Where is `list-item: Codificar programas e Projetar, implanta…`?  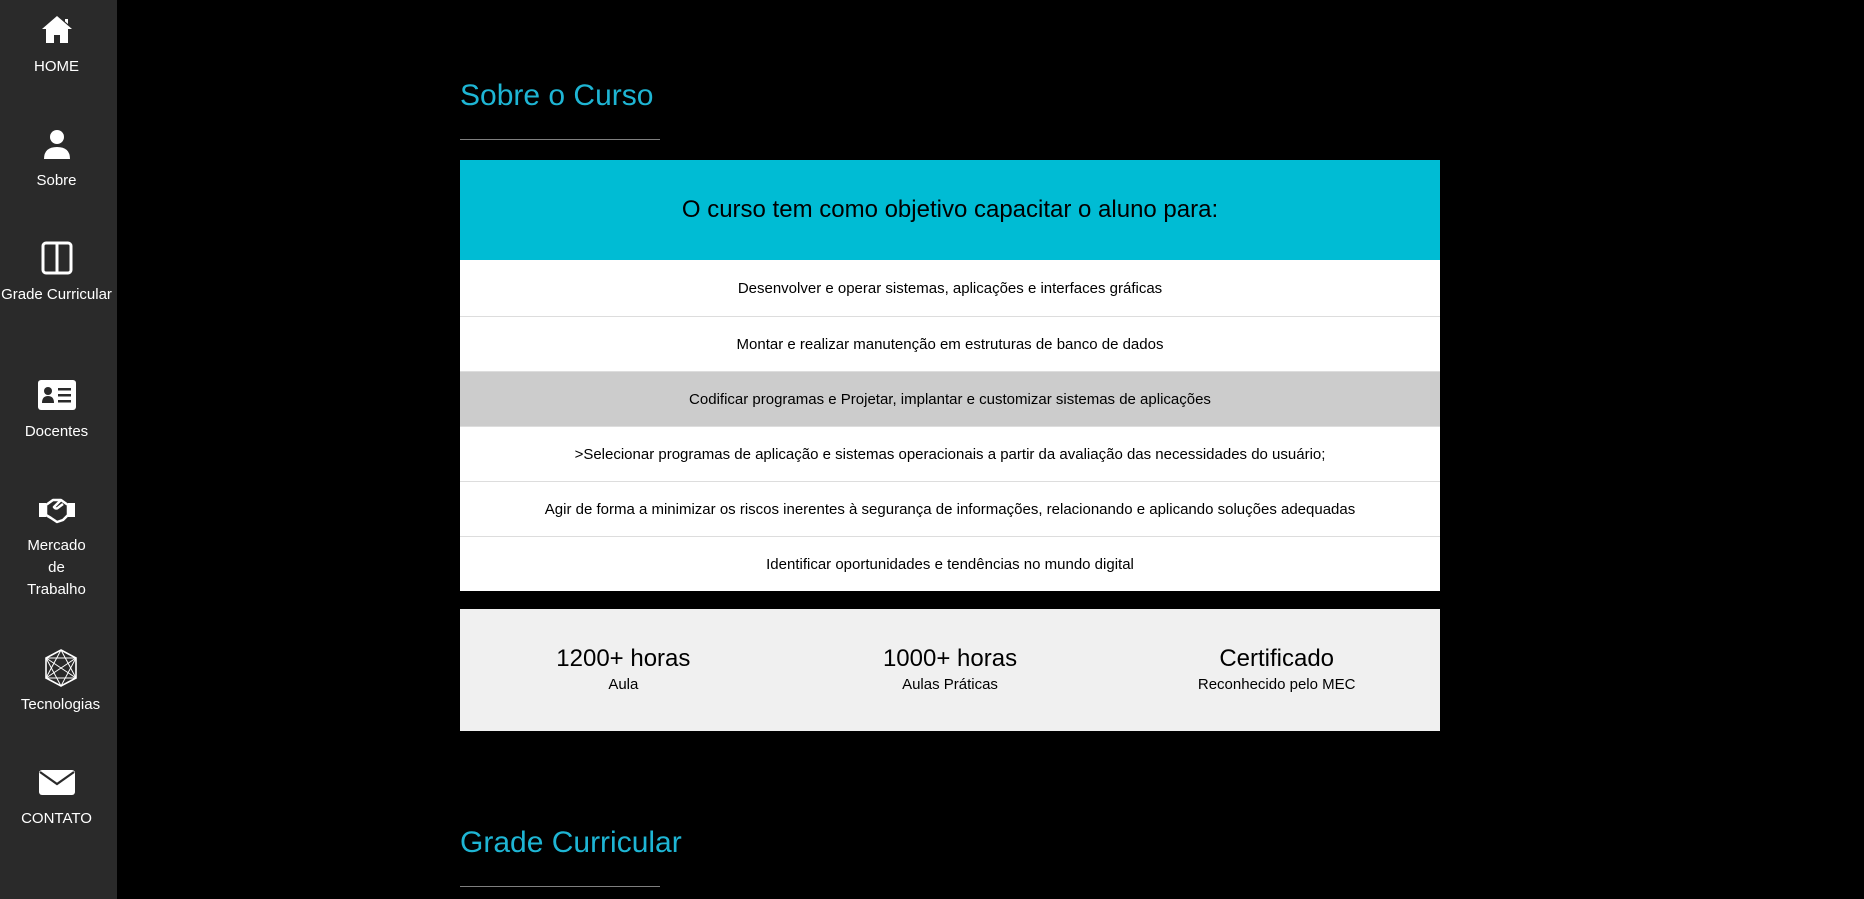
list-item: Codificar programas e Projetar, implanta… is located at coordinates (950, 398).